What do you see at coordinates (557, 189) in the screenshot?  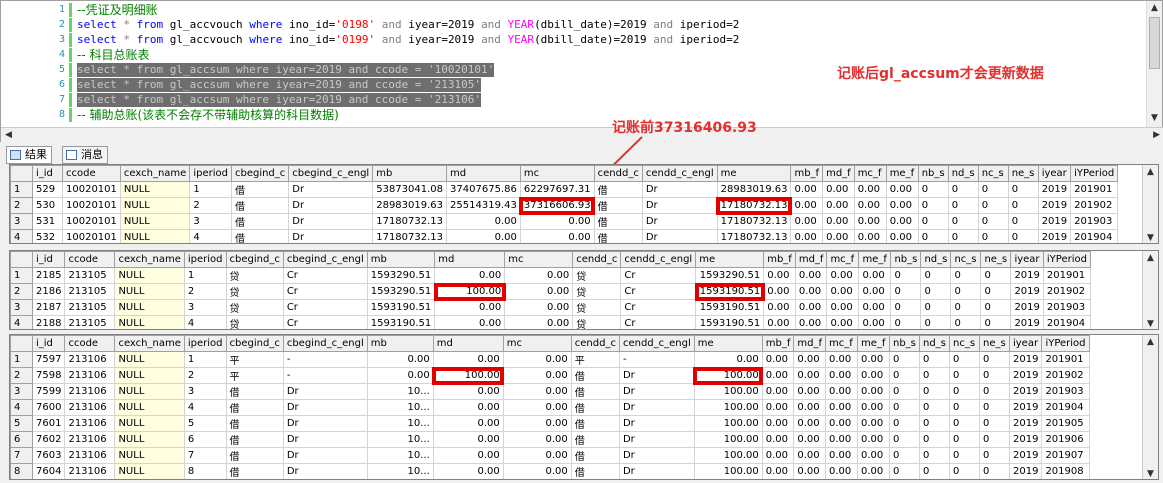 I see `table-cell: 62297697.31` at bounding box center [557, 189].